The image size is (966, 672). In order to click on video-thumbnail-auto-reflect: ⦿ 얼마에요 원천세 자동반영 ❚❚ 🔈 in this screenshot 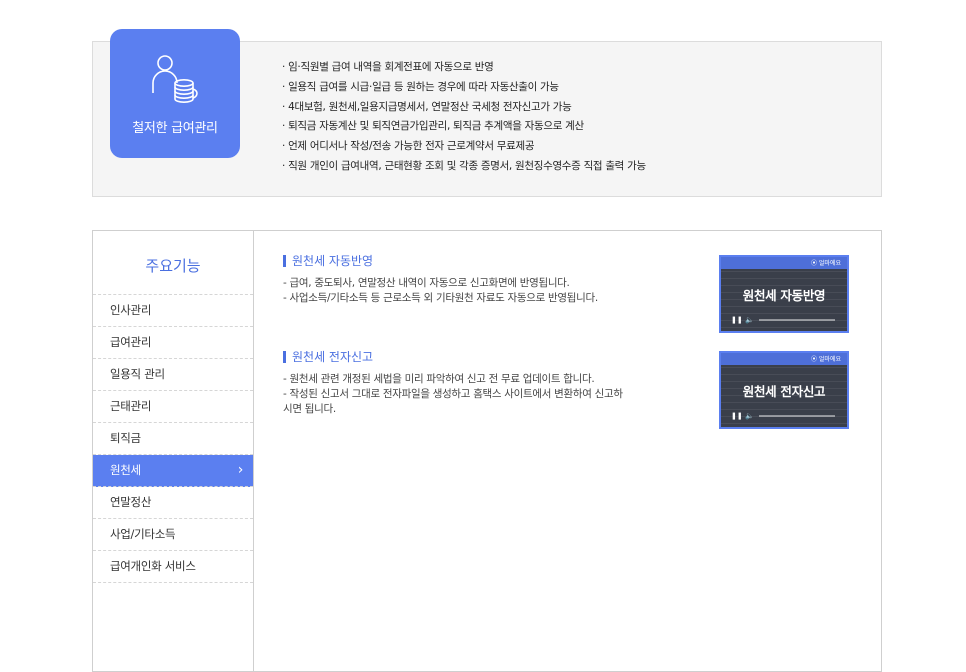, I will do `click(784, 294)`.